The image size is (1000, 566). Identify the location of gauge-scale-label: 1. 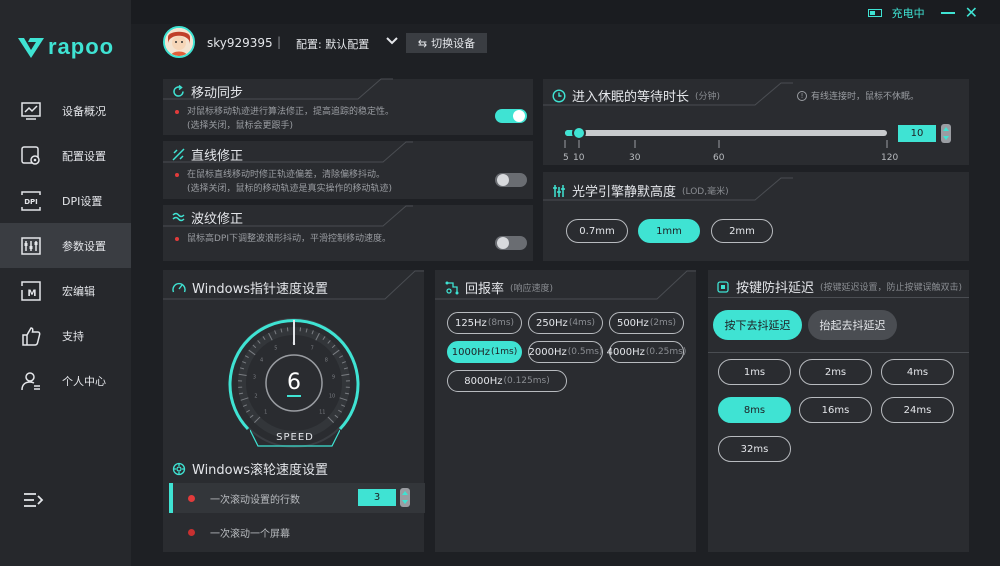
(265, 412).